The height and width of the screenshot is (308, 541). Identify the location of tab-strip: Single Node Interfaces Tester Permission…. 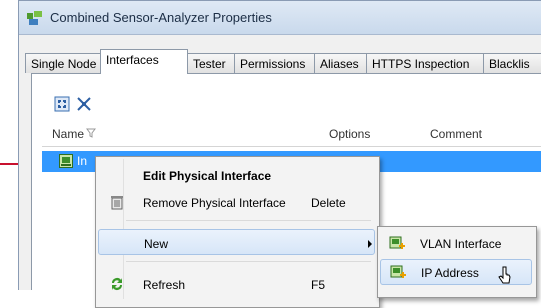
(280, 60).